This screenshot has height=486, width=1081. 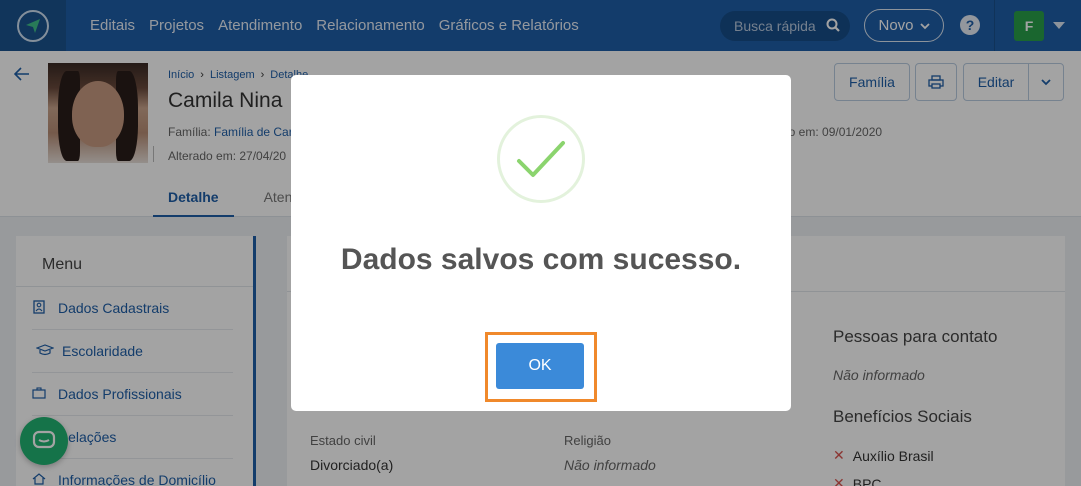 I want to click on ok-button: OK, so click(x=540, y=366).